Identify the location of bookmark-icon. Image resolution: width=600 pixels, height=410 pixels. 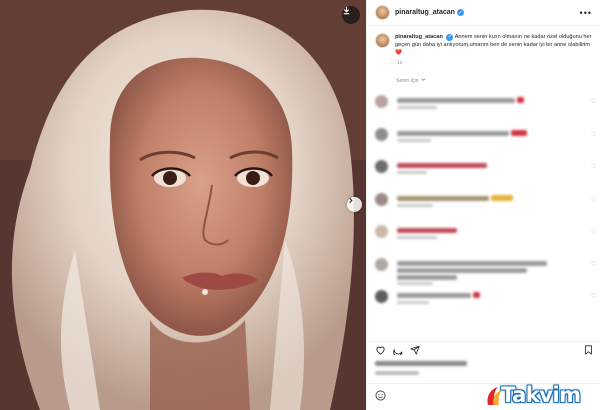
(588, 349).